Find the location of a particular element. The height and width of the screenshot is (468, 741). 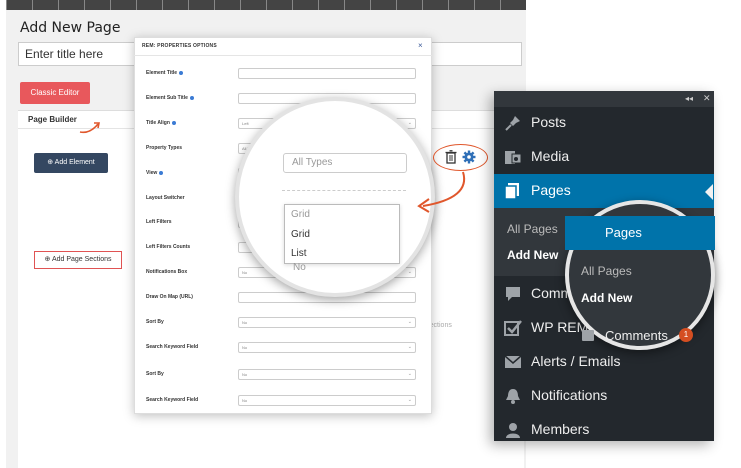

field-label-text: Left Filters is located at coordinates (159, 222).